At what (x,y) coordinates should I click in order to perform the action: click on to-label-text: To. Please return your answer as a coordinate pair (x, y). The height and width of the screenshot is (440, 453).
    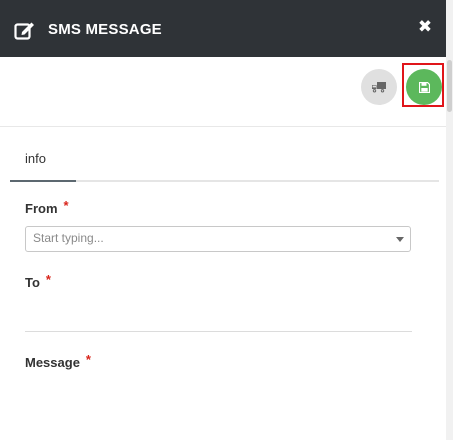
    Looking at the image, I should click on (32, 282).